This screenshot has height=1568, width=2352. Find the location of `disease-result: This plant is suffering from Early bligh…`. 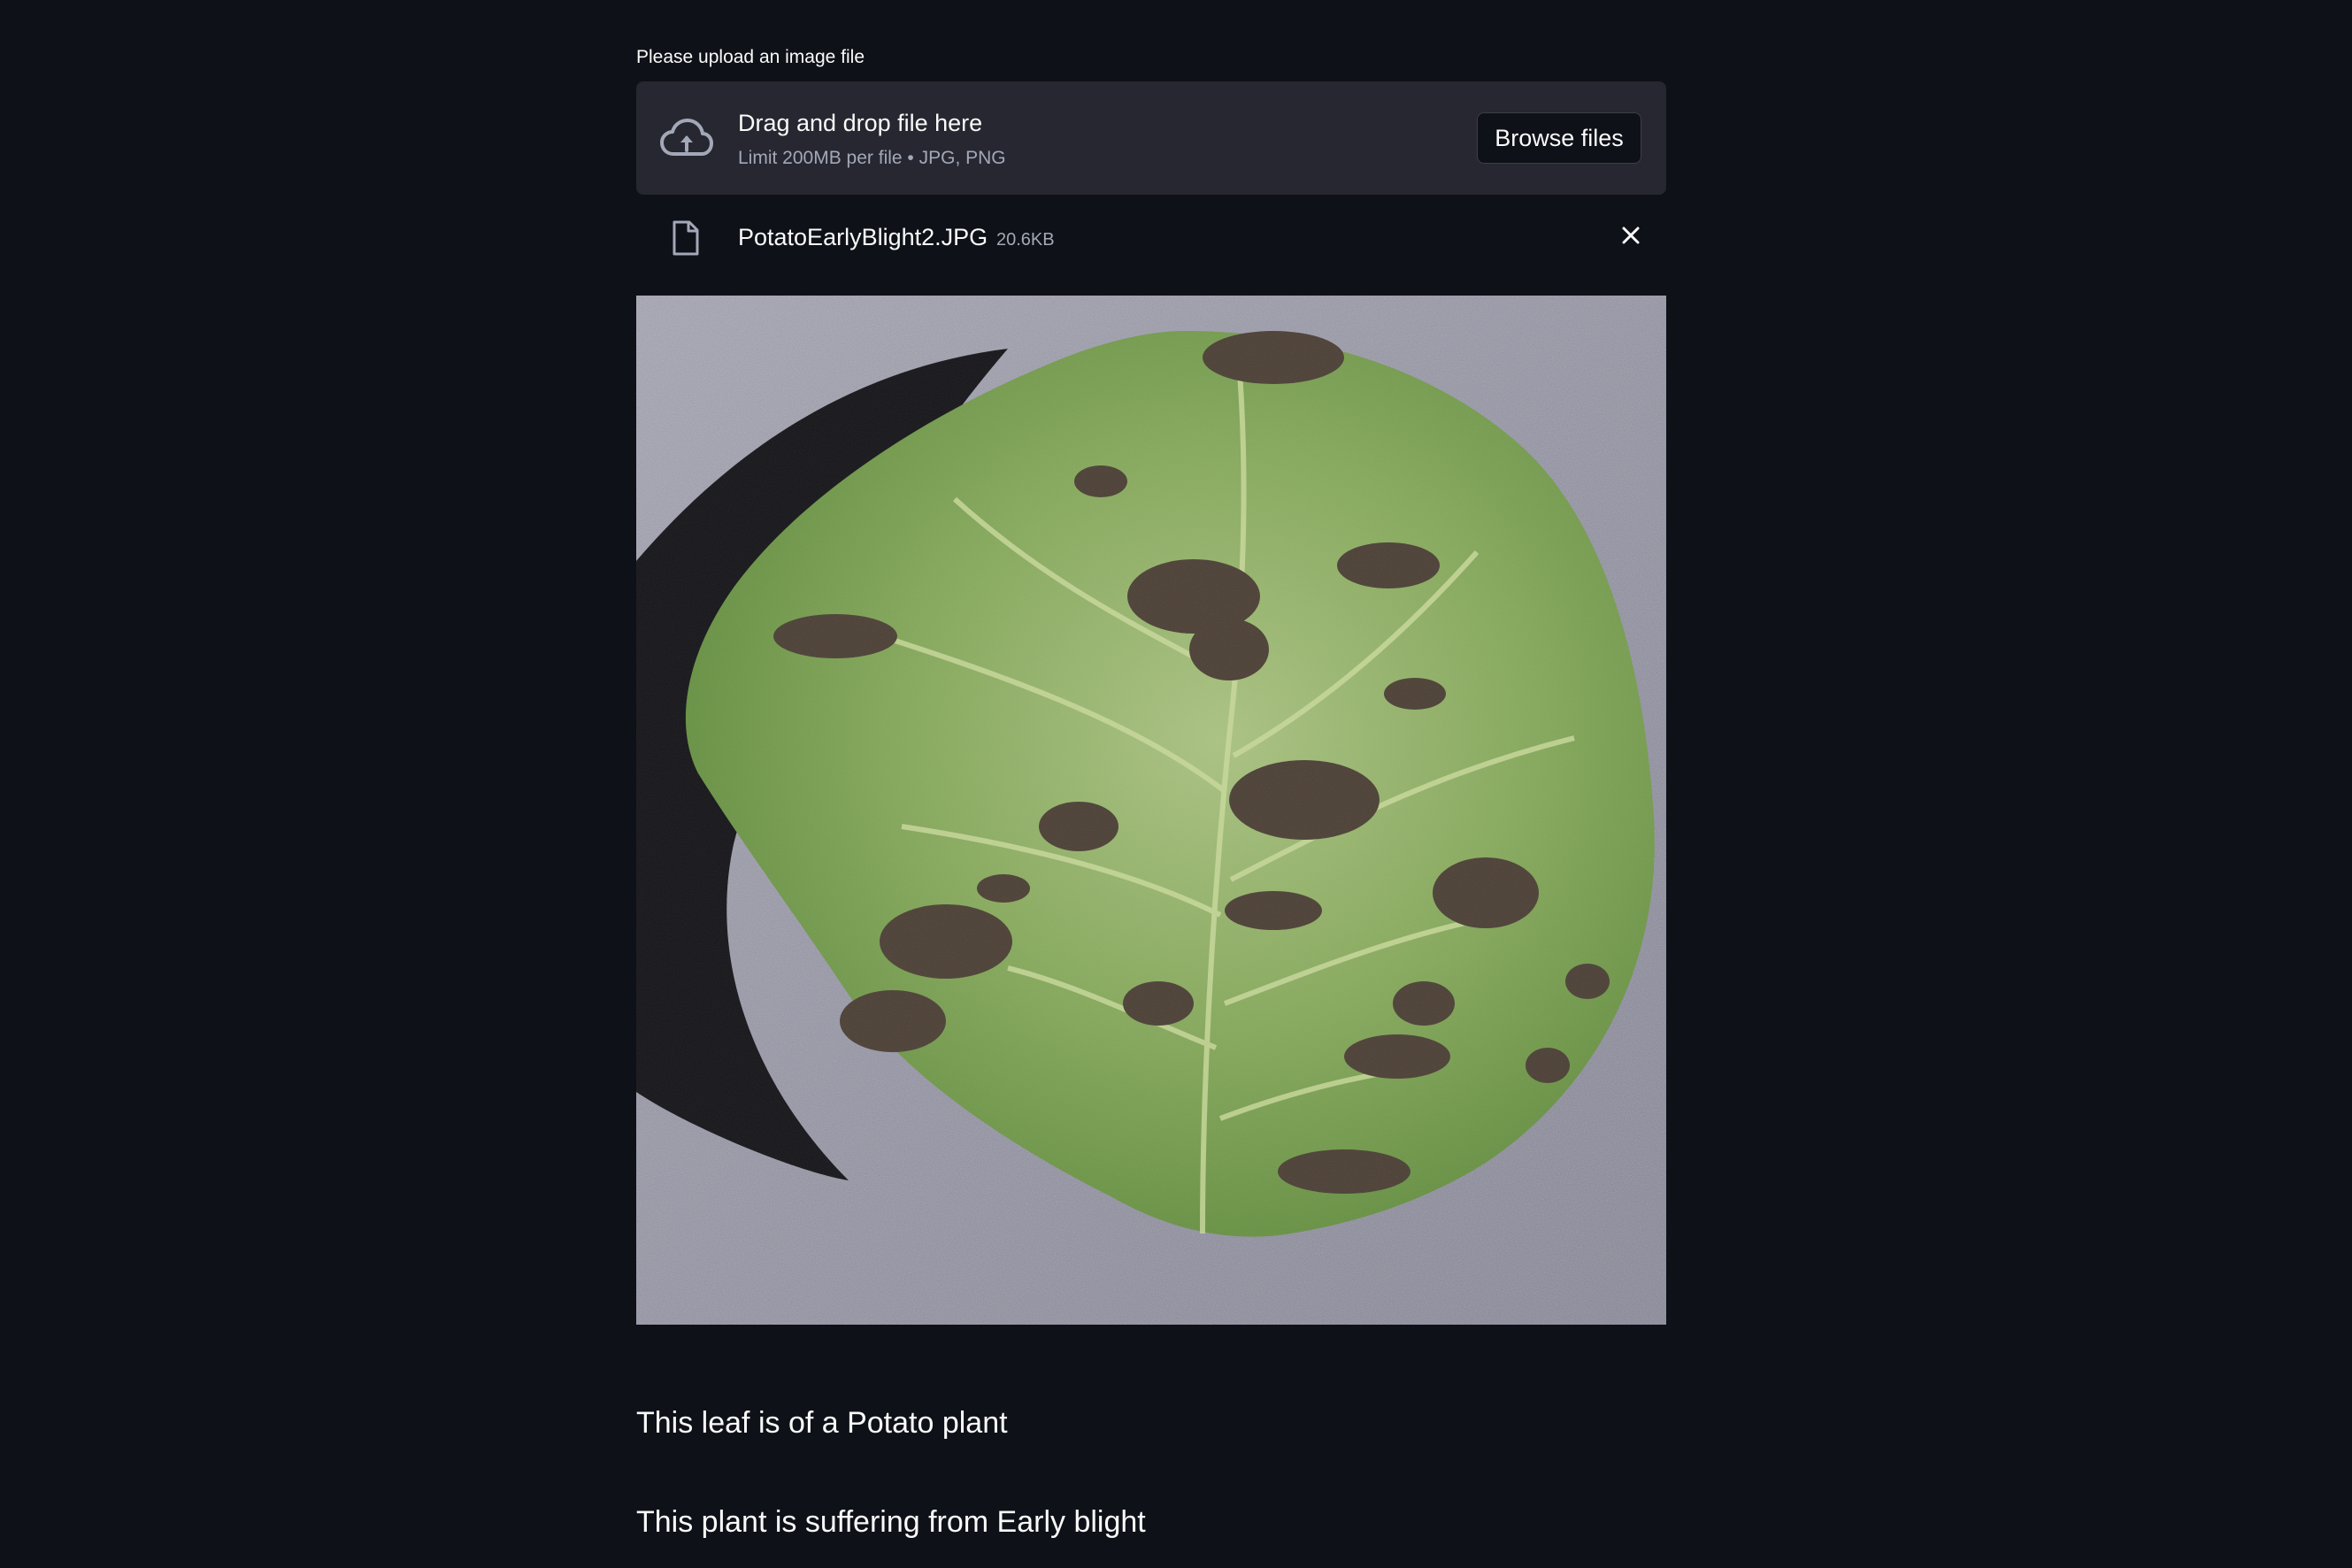

disease-result: This plant is suffering from Early bligh… is located at coordinates (891, 1522).